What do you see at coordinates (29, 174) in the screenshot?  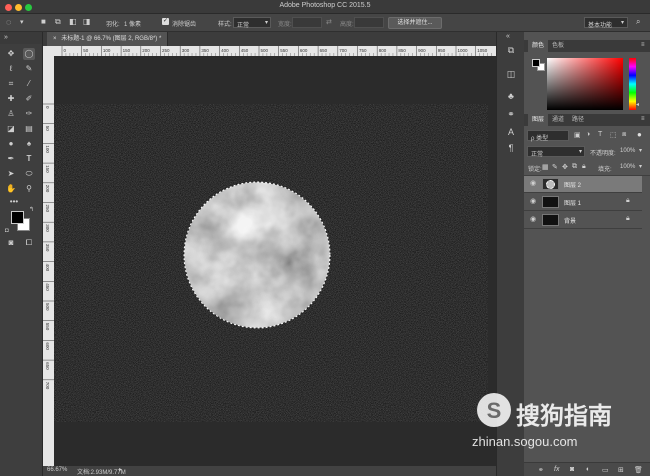 I see `shape-tool-icon: ⬭` at bounding box center [29, 174].